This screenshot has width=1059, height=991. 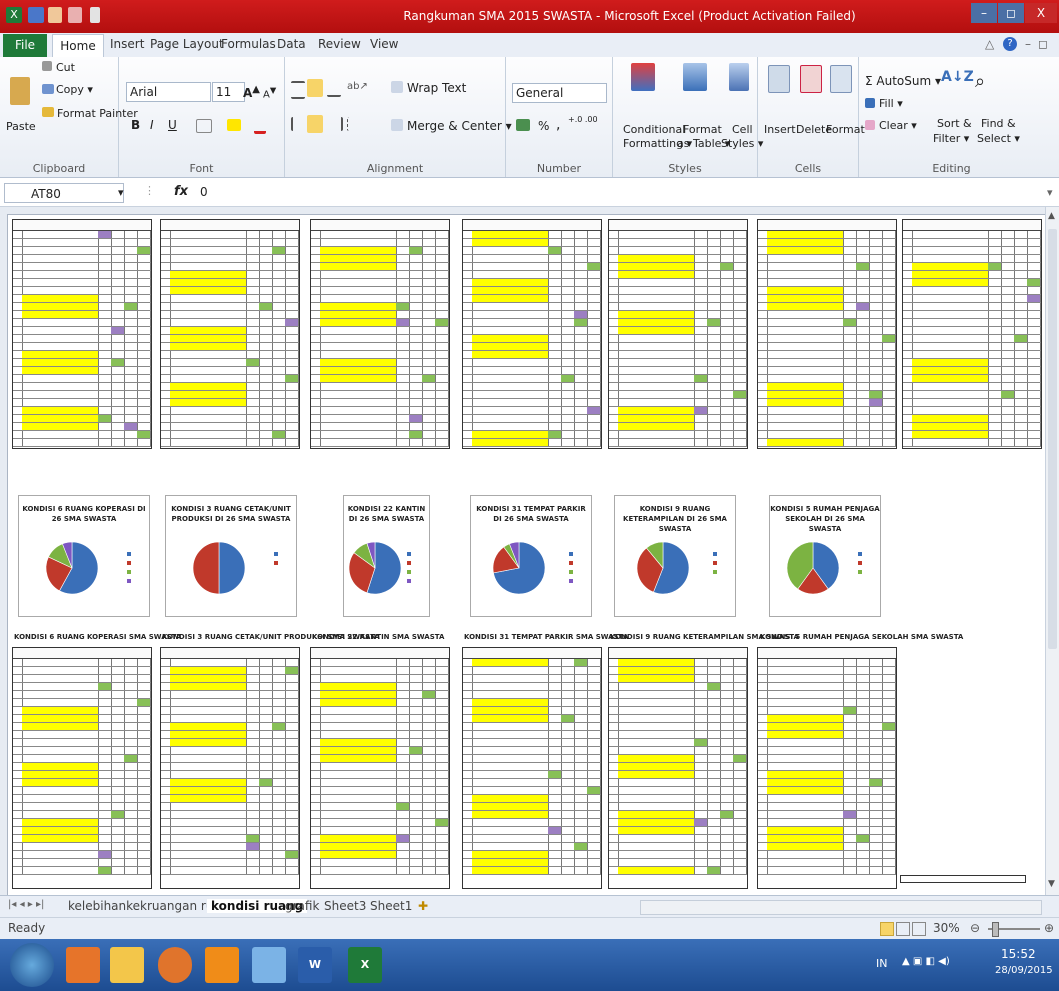 What do you see at coordinates (358, 124) in the screenshot?
I see `indent-icon` at bounding box center [358, 124].